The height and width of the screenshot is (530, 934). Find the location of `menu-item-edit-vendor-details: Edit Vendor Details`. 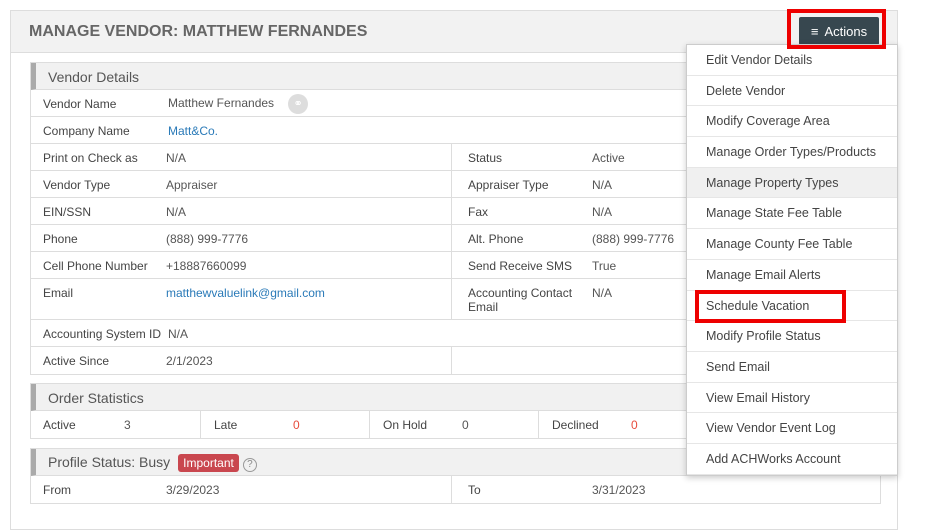

menu-item-edit-vendor-details: Edit Vendor Details is located at coordinates (792, 60).